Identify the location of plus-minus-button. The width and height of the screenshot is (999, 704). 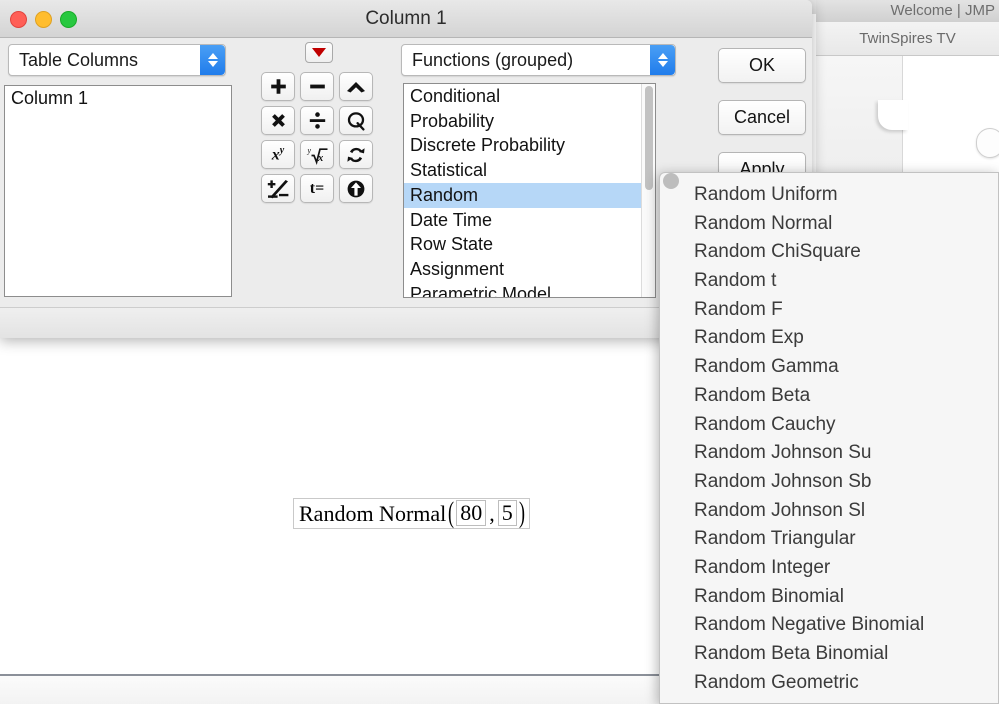
(278, 188).